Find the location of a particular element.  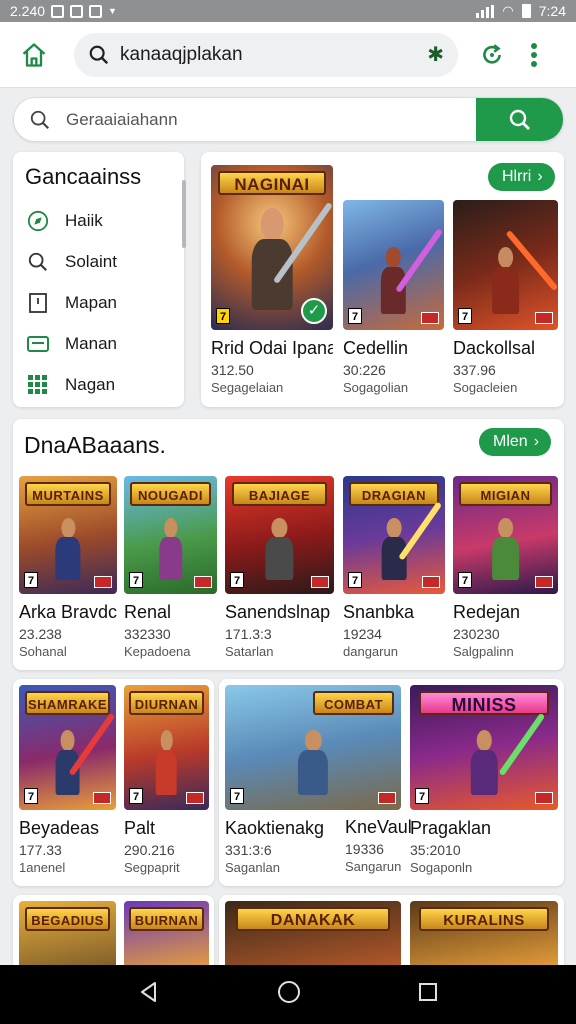

wifi-icon: ◠ is located at coordinates (508, 10).